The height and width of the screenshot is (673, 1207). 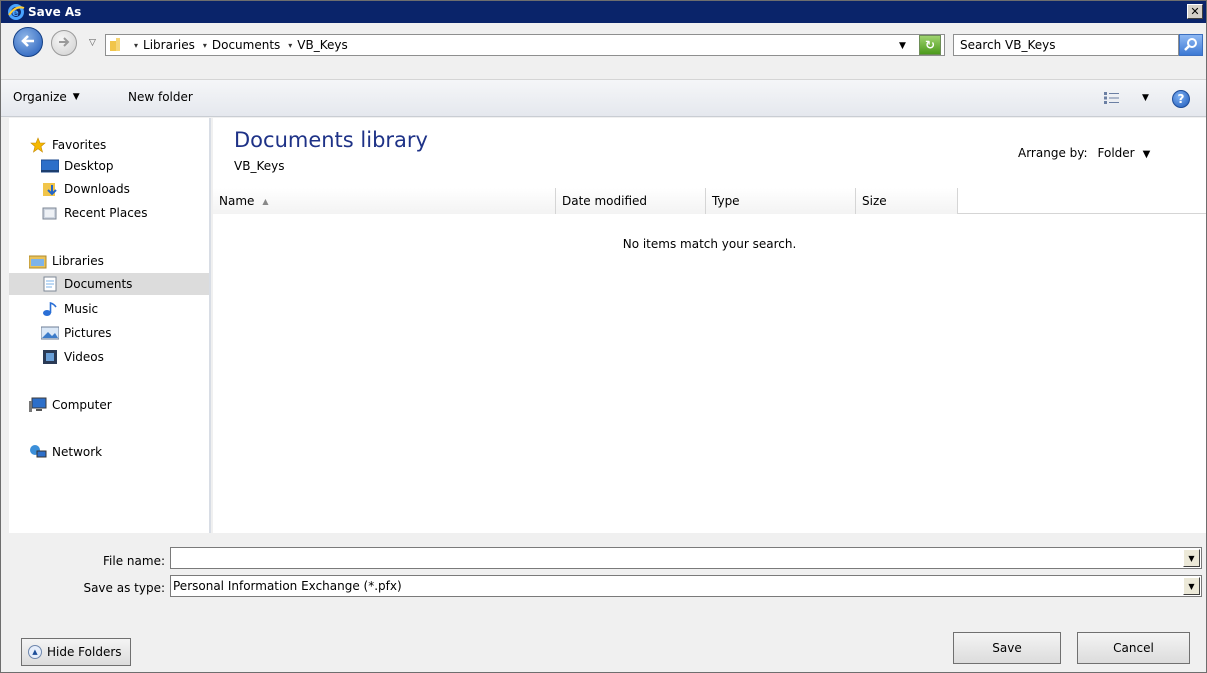 I want to click on hide-folders-button: ▲ Hide Folders, so click(x=76, y=652).